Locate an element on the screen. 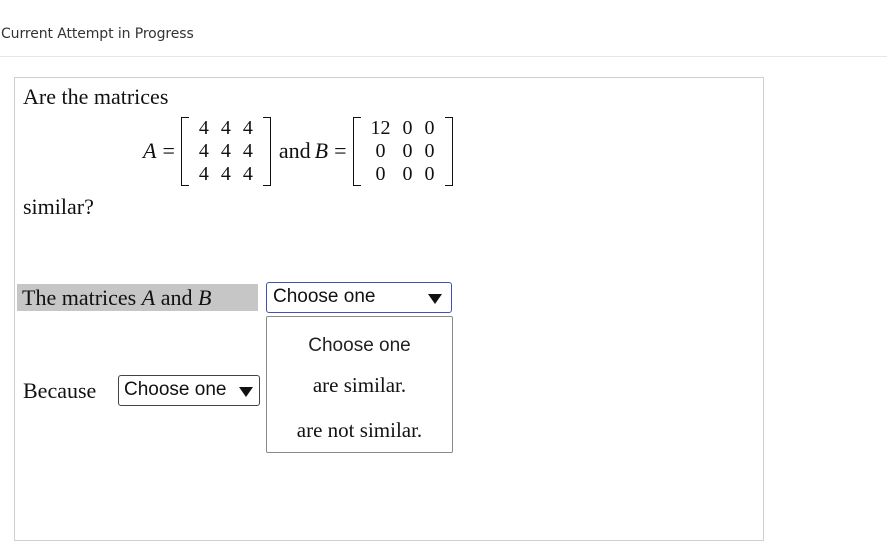  matrix-connector: and is located at coordinates (294, 150).